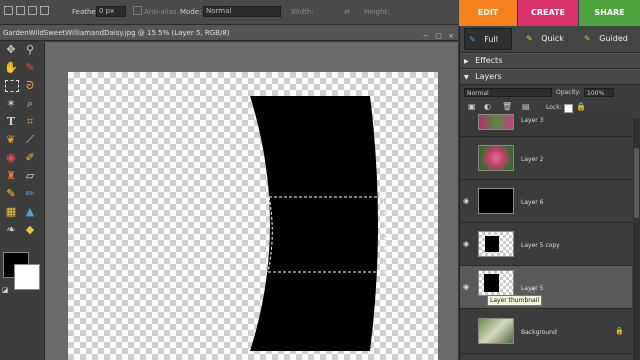 The image size is (640, 360). Describe the element at coordinates (12, 86) in the screenshot. I see `marquee-tool-icon` at that location.